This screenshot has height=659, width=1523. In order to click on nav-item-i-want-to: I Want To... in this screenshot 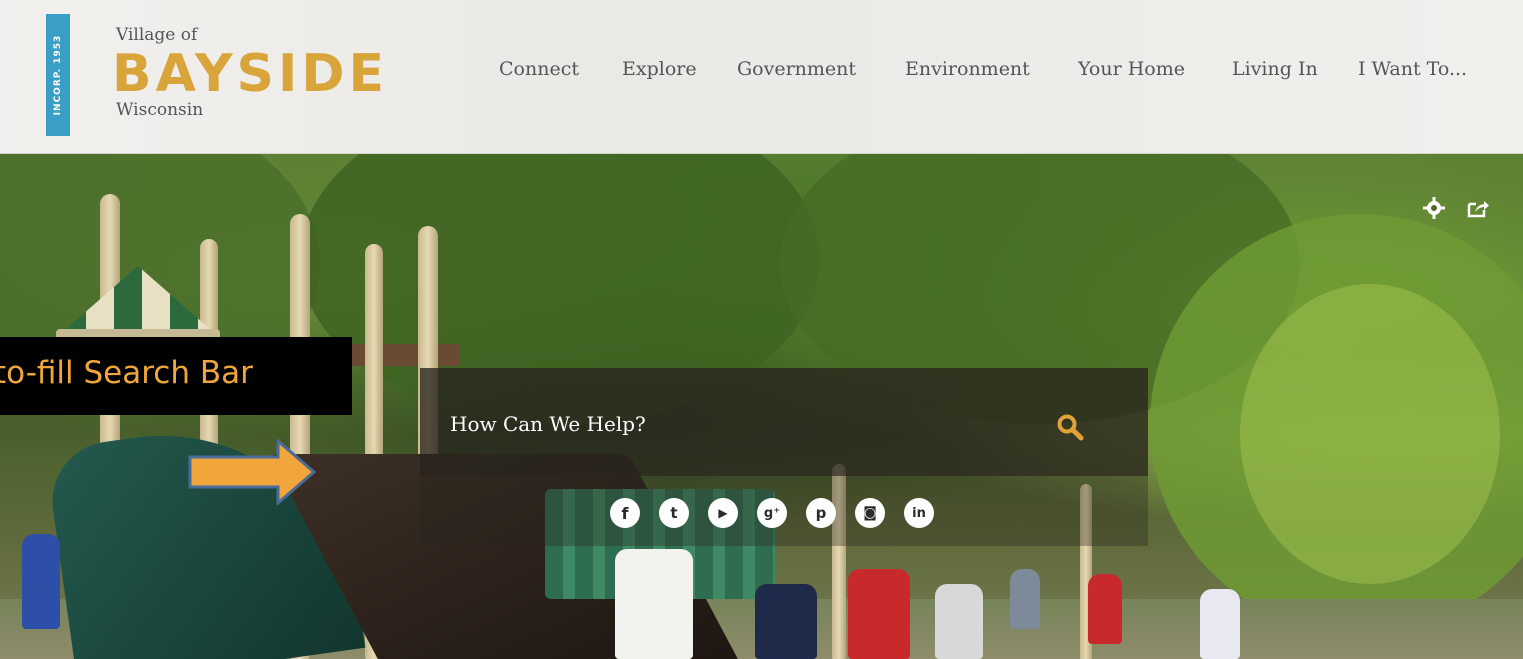, I will do `click(1412, 69)`.